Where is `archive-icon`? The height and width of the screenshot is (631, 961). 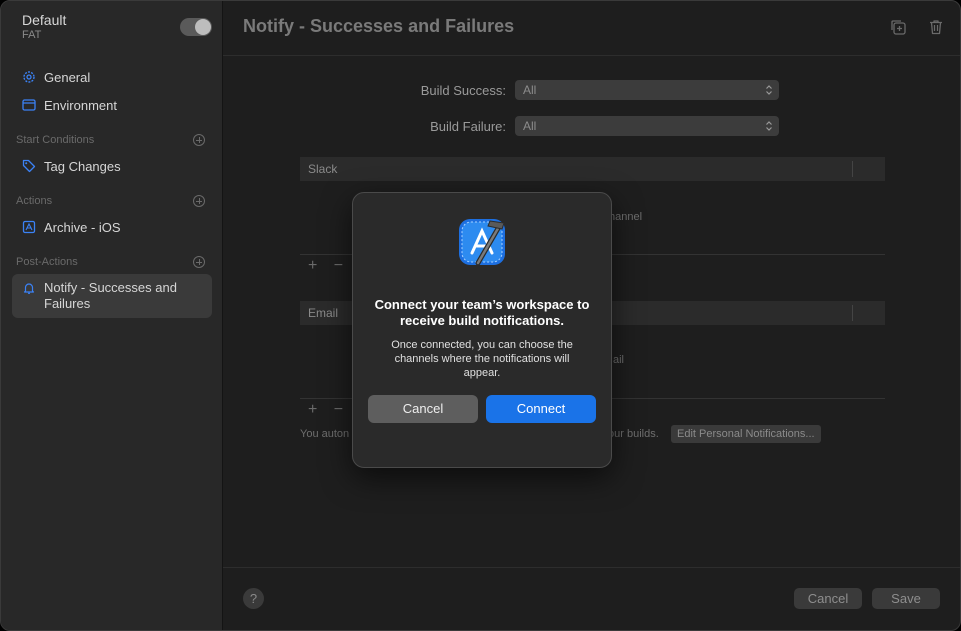 archive-icon is located at coordinates (29, 227).